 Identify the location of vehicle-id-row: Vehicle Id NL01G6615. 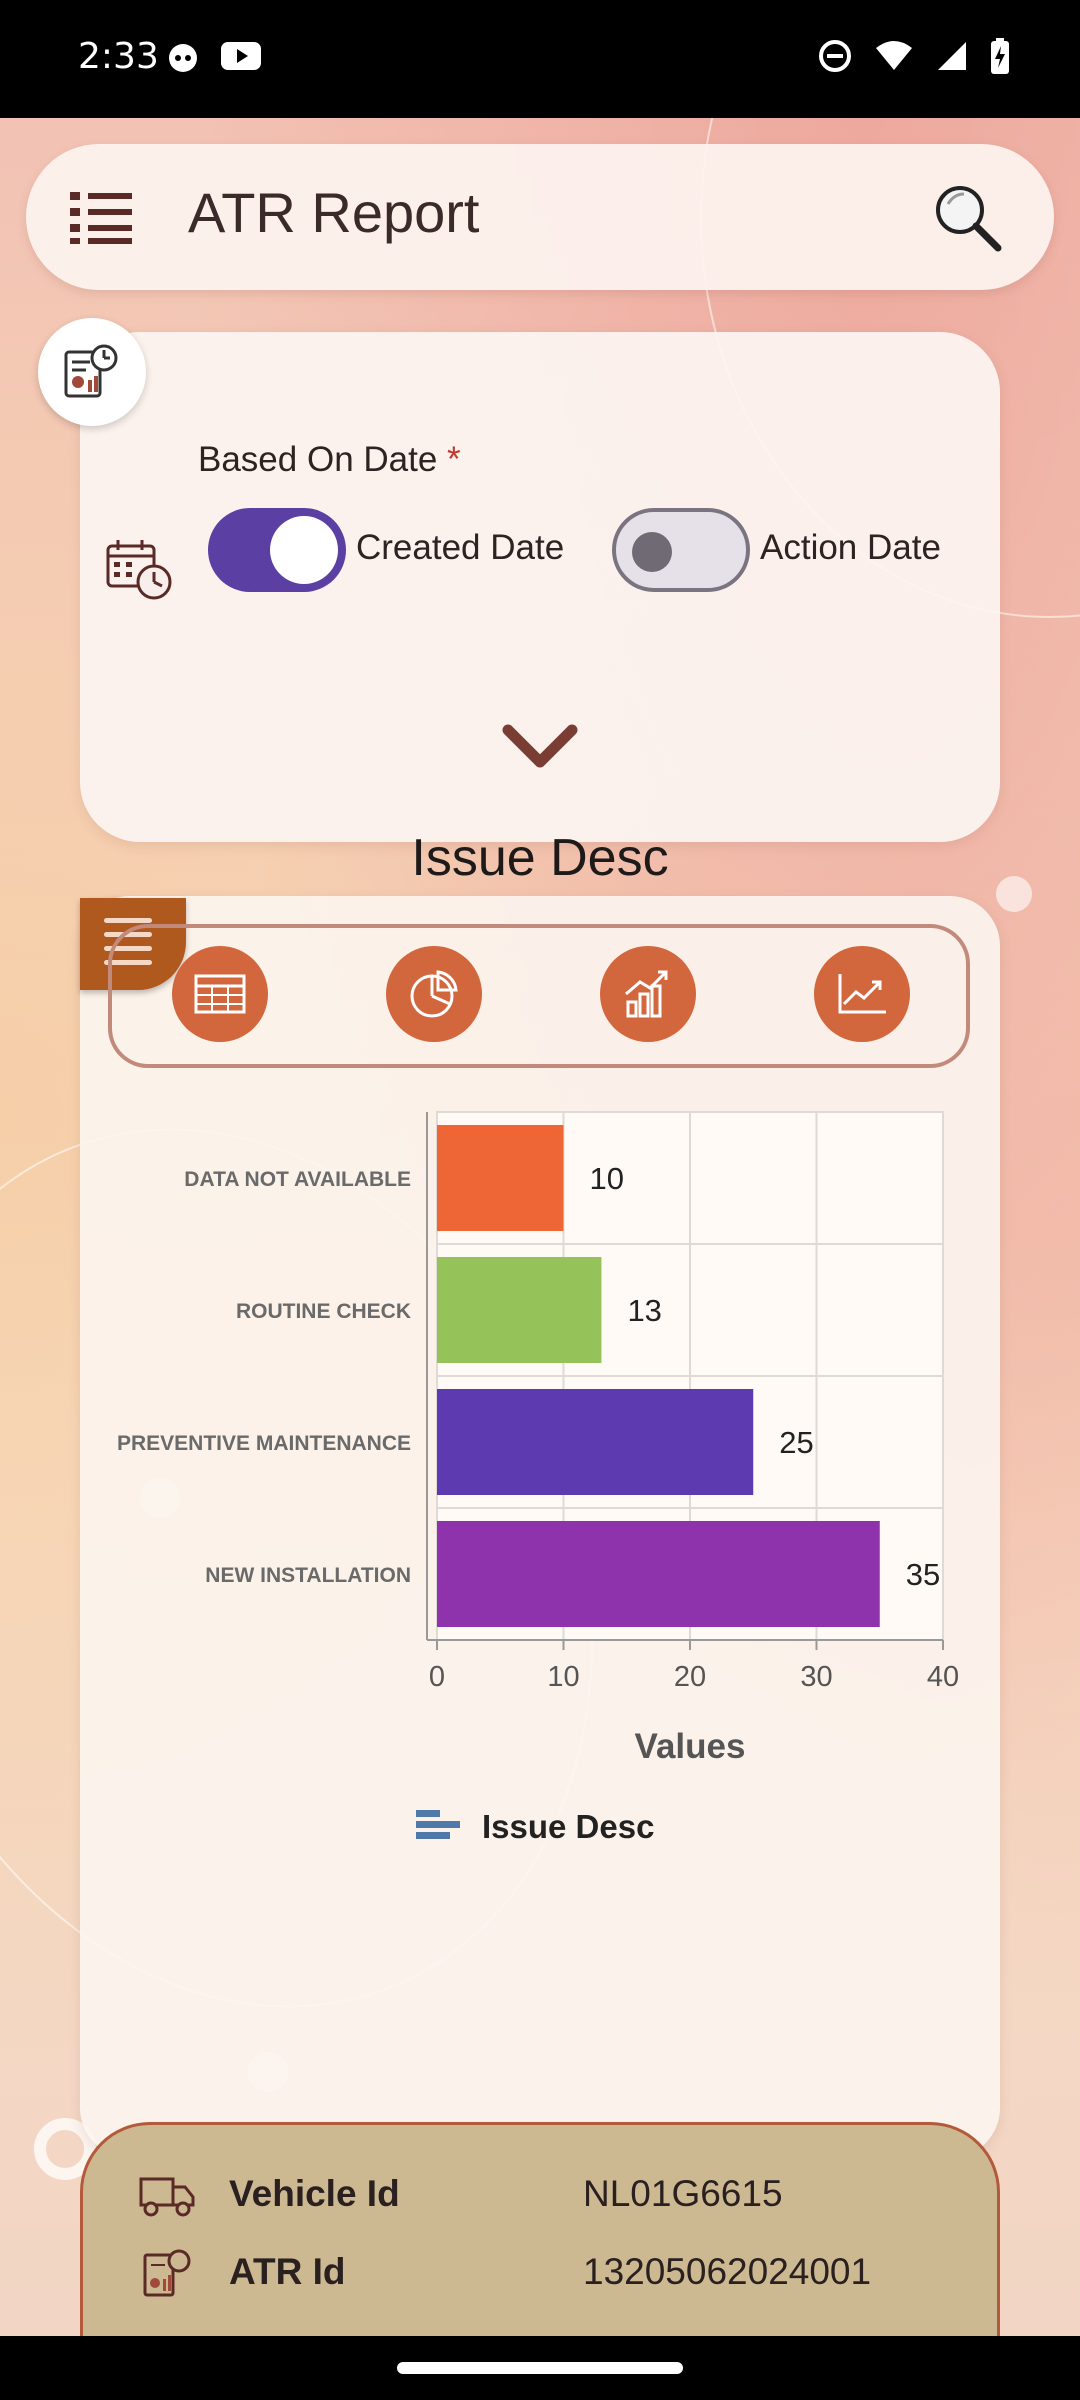
(543, 2196).